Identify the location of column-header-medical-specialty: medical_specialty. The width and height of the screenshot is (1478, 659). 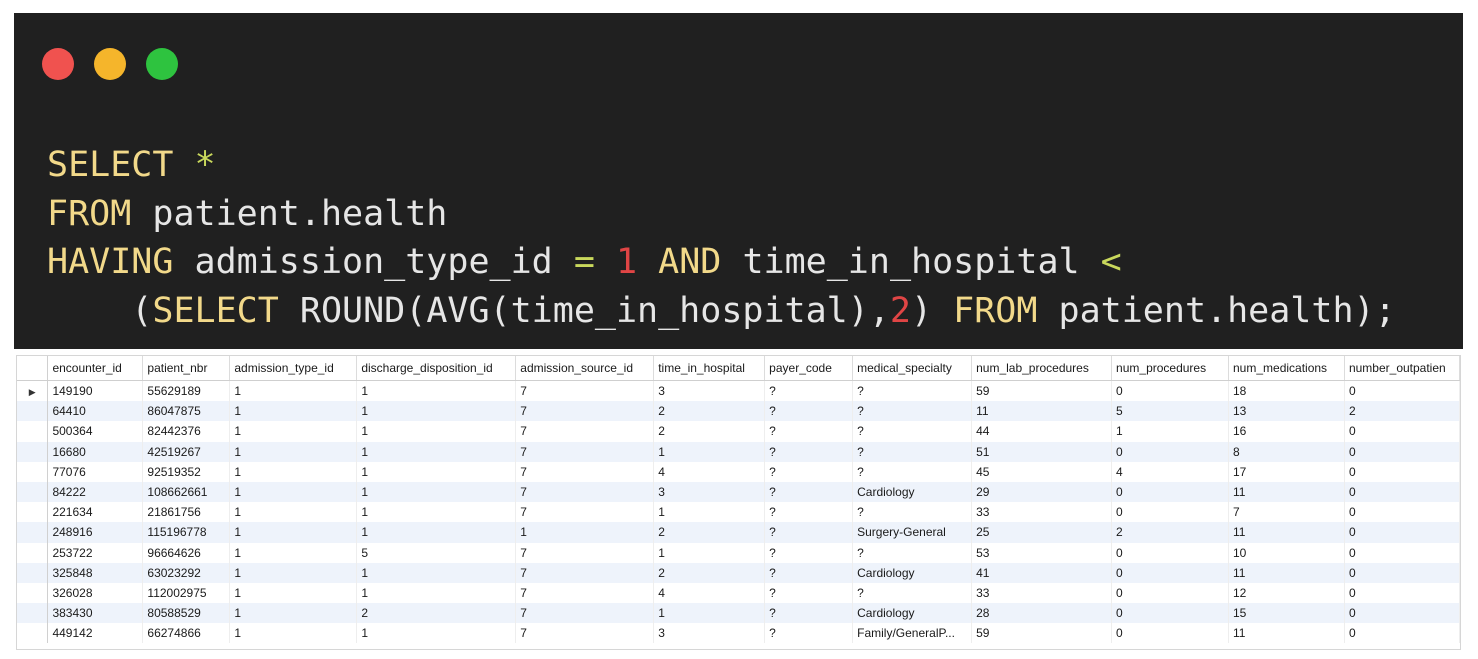
(912, 368).